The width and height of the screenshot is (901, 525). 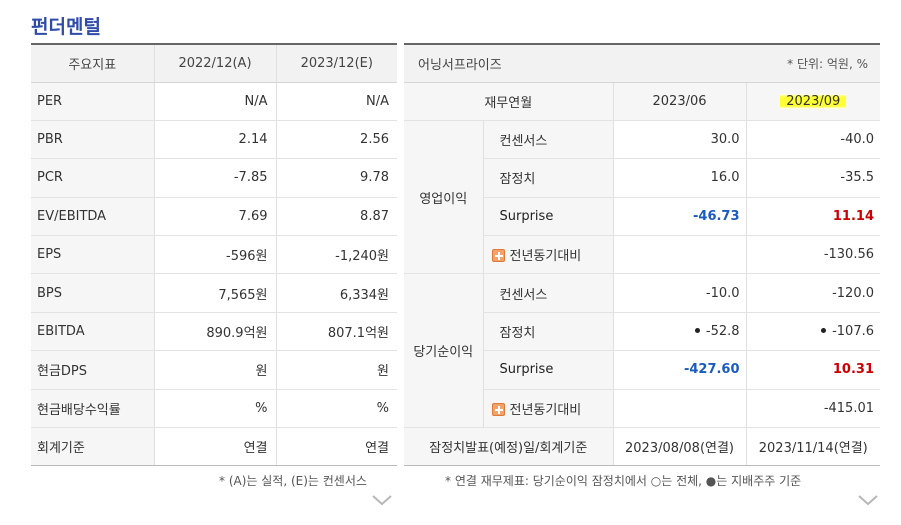 I want to click on period-head-label: 재무연월, so click(x=509, y=101).